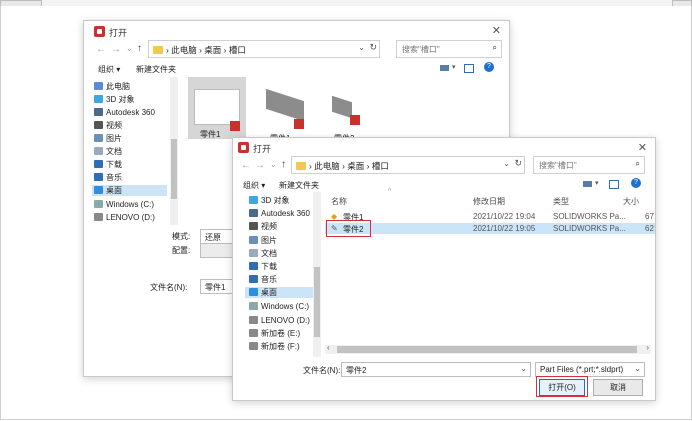 This screenshot has height=421, width=692. What do you see at coordinates (436, 369) in the screenshot?
I see `filename-input: 零件2 ⌄` at bounding box center [436, 369].